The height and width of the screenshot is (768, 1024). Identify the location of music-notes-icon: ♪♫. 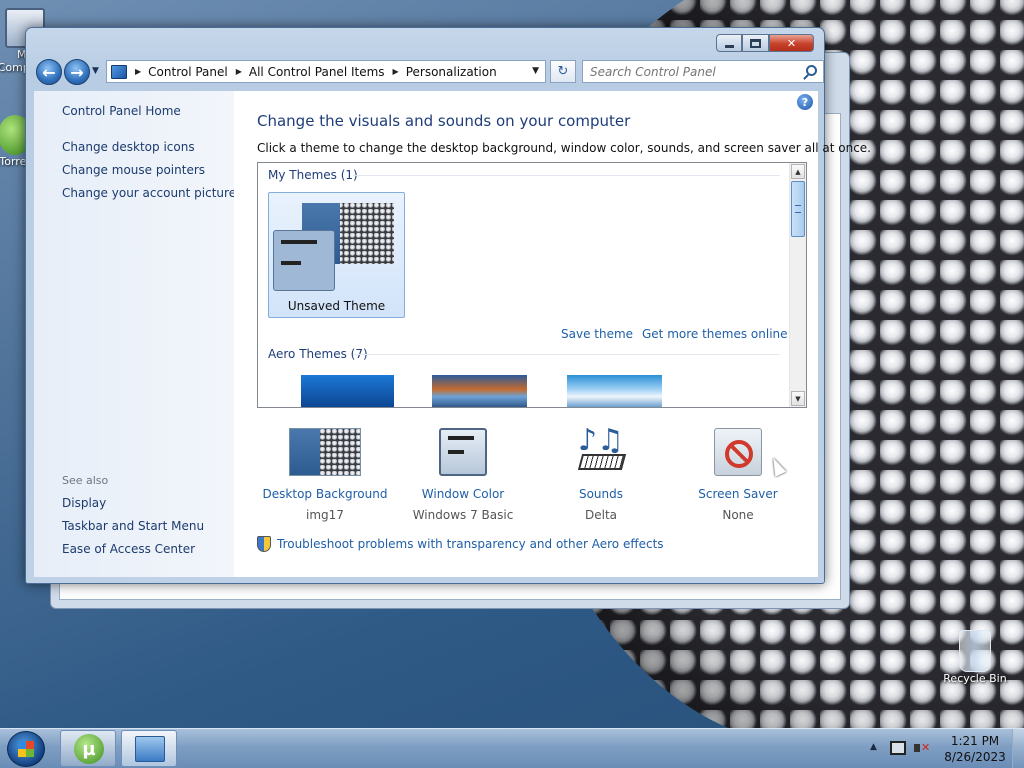
(601, 440).